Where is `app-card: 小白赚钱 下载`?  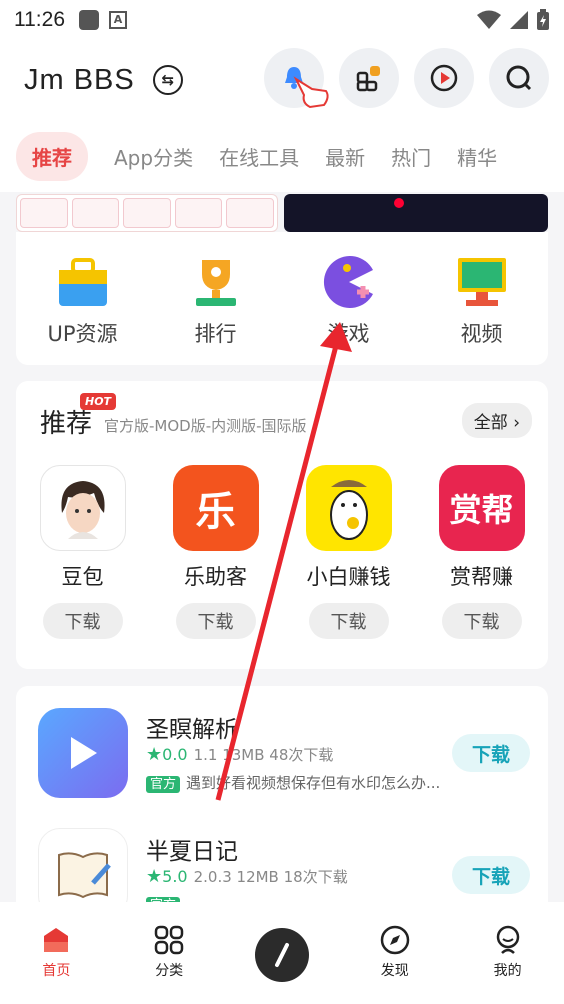
app-card: 小白赚钱 下载 is located at coordinates (348, 552).